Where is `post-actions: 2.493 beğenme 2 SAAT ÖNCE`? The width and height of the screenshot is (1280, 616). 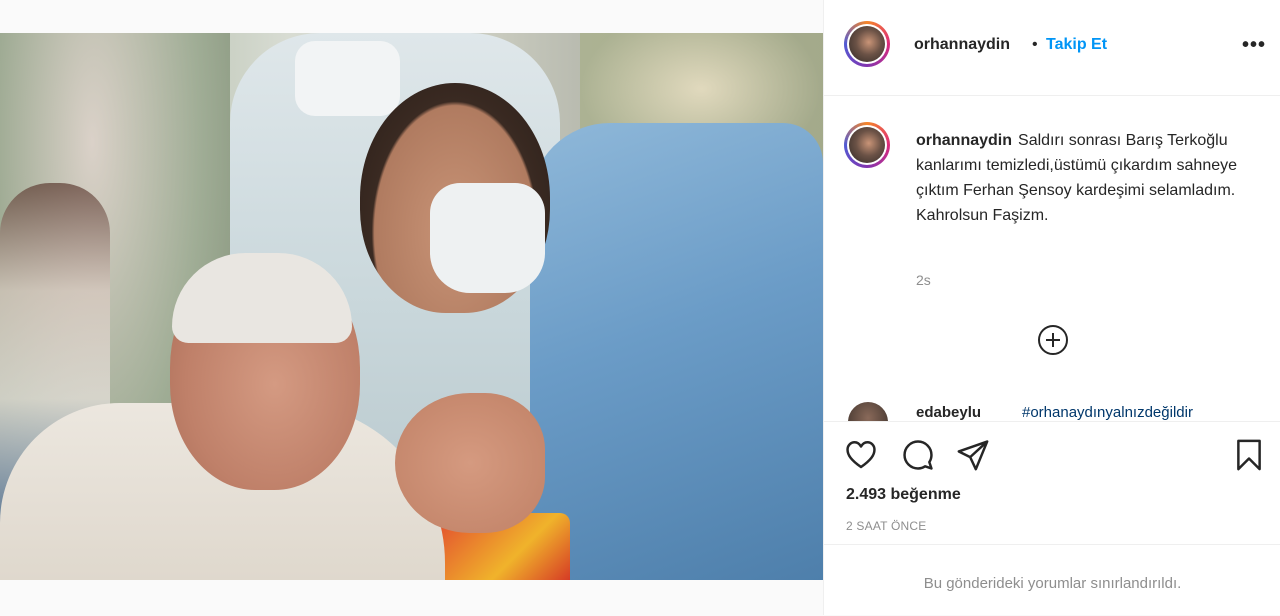
post-actions: 2.493 beğenme 2 SAAT ÖNCE is located at coordinates (1052, 482).